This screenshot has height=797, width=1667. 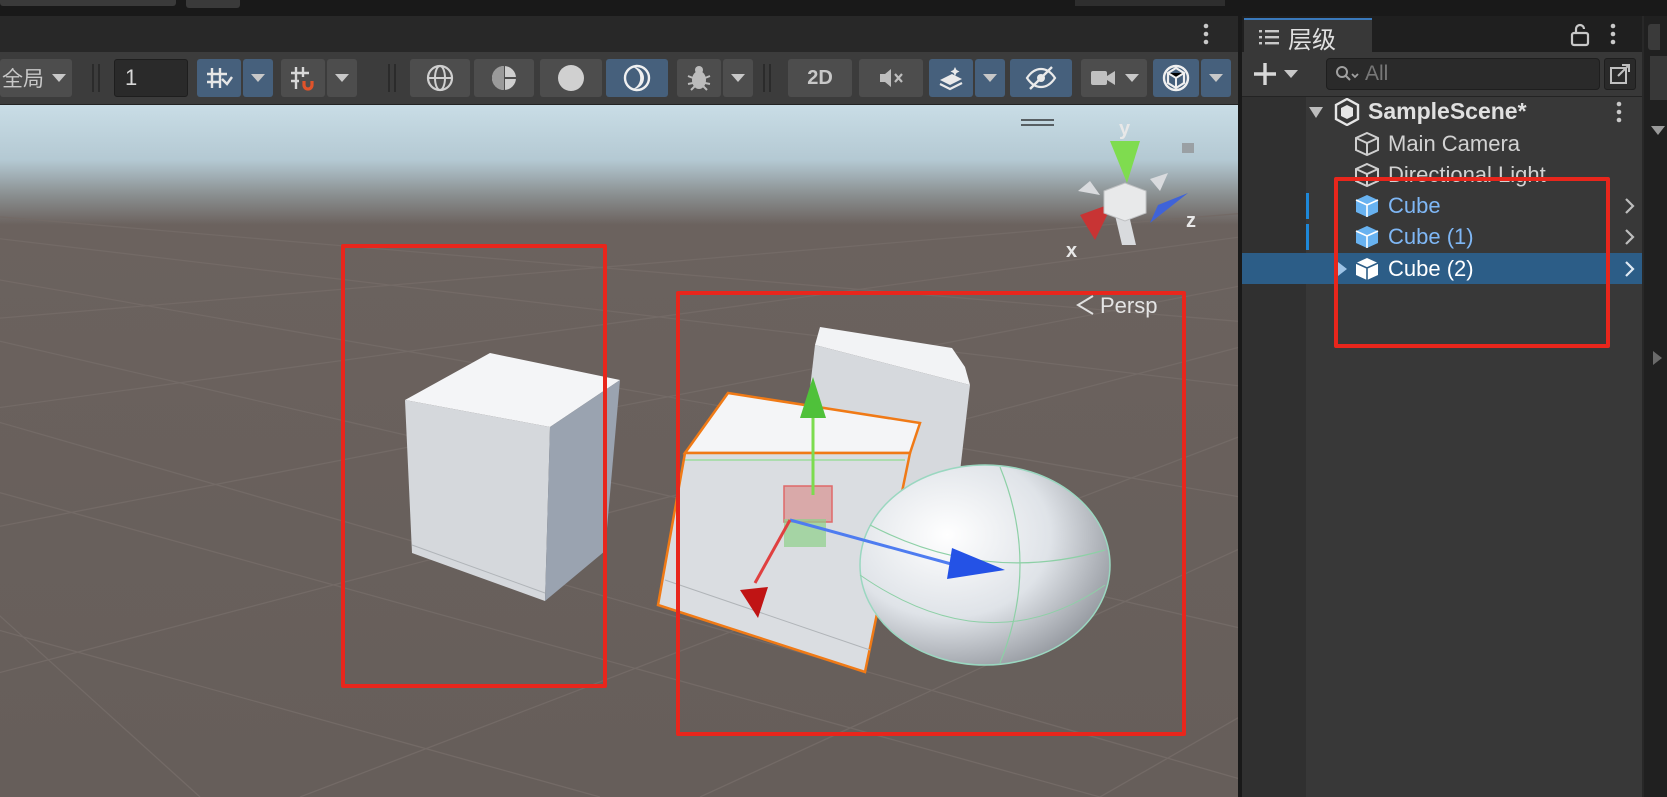 I want to click on search-icon, so click(x=1347, y=73).